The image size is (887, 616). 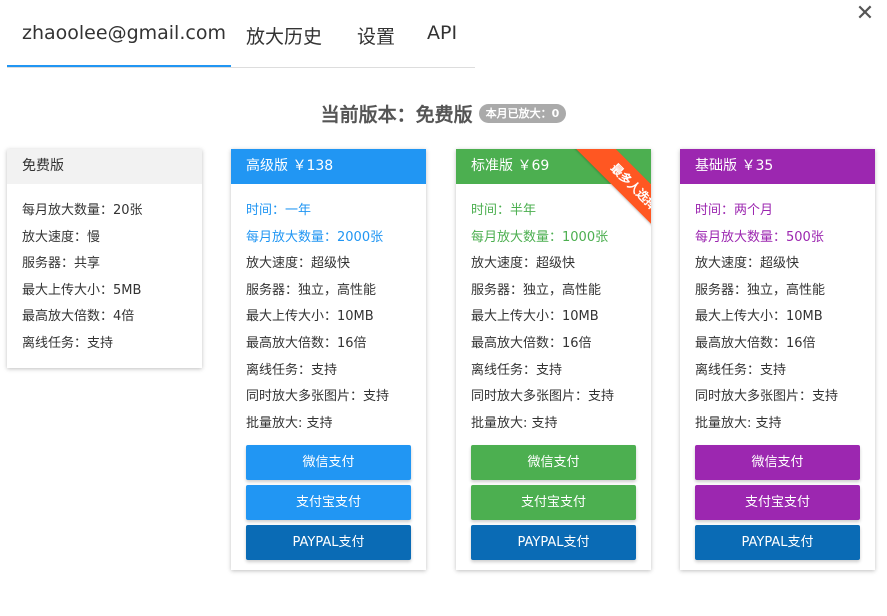 I want to click on plan-feature: 最大上传大小：5MB, so click(x=82, y=290).